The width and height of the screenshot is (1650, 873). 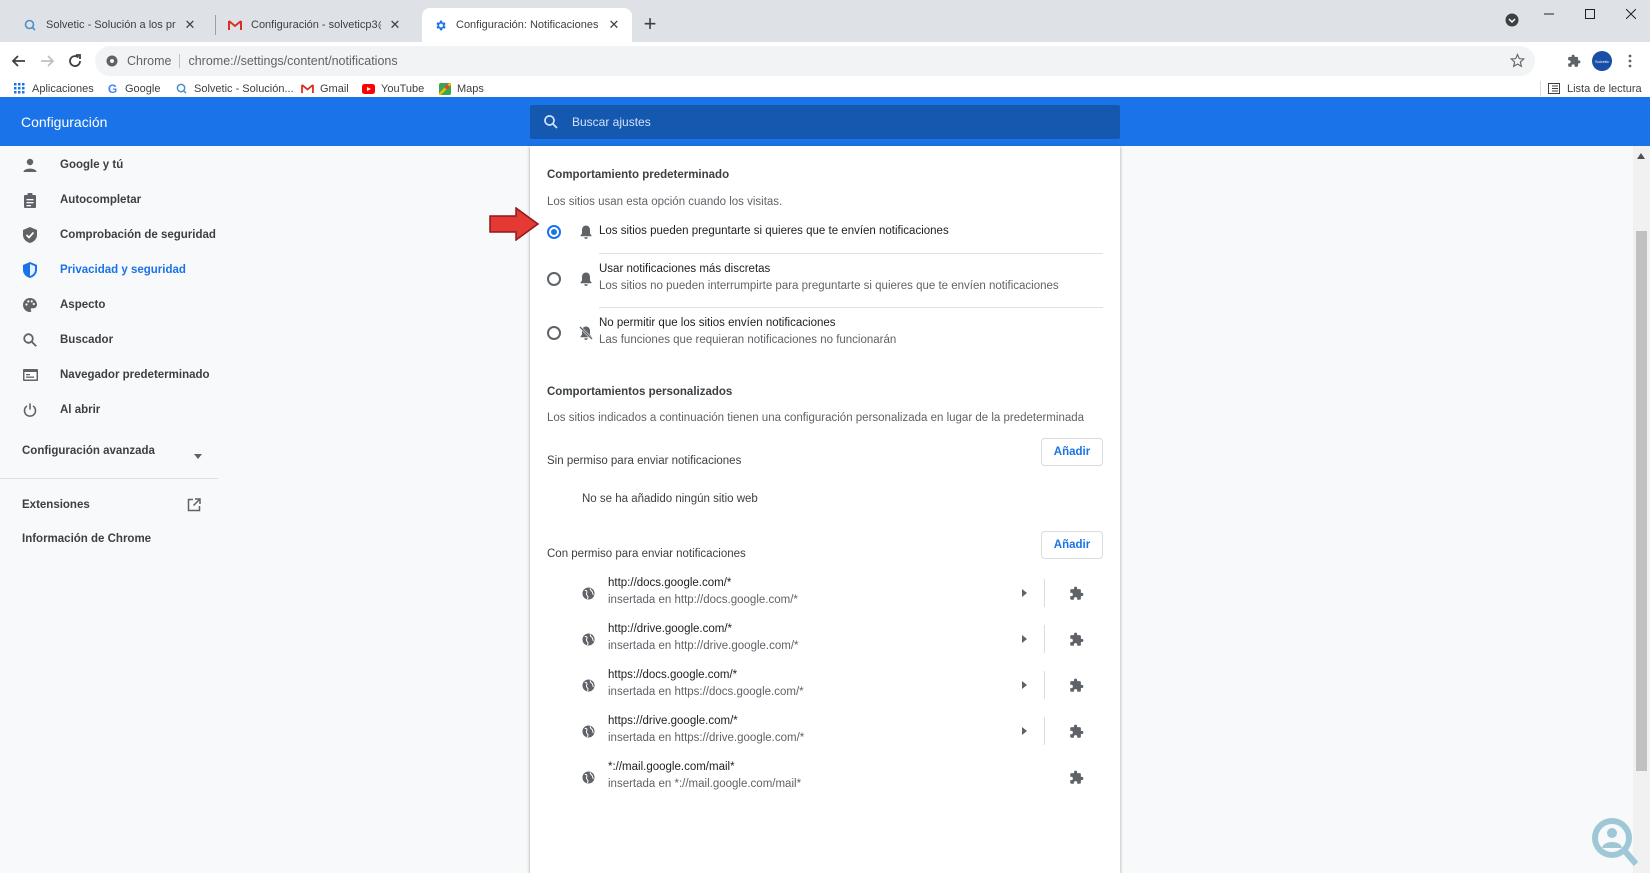 What do you see at coordinates (588, 685) in the screenshot?
I see `globe-icon` at bounding box center [588, 685].